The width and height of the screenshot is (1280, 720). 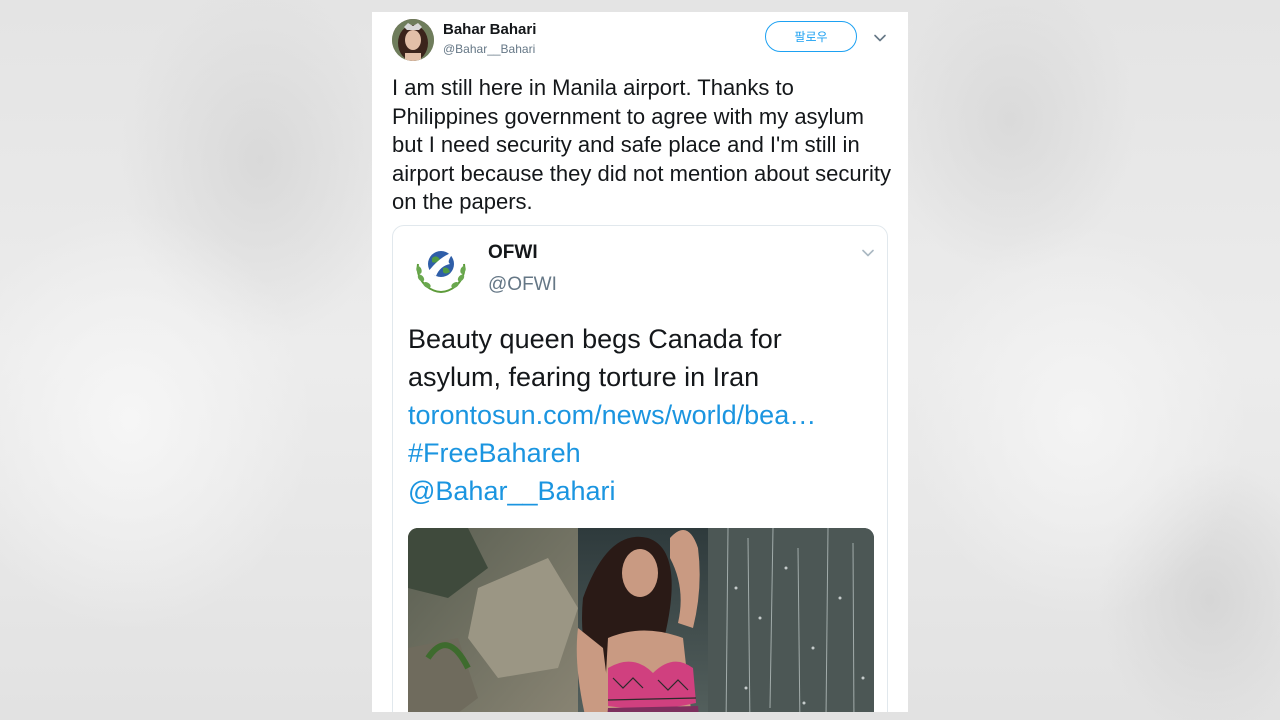 I want to click on author-handle: @Bahar__Bahari, so click(x=489, y=49).